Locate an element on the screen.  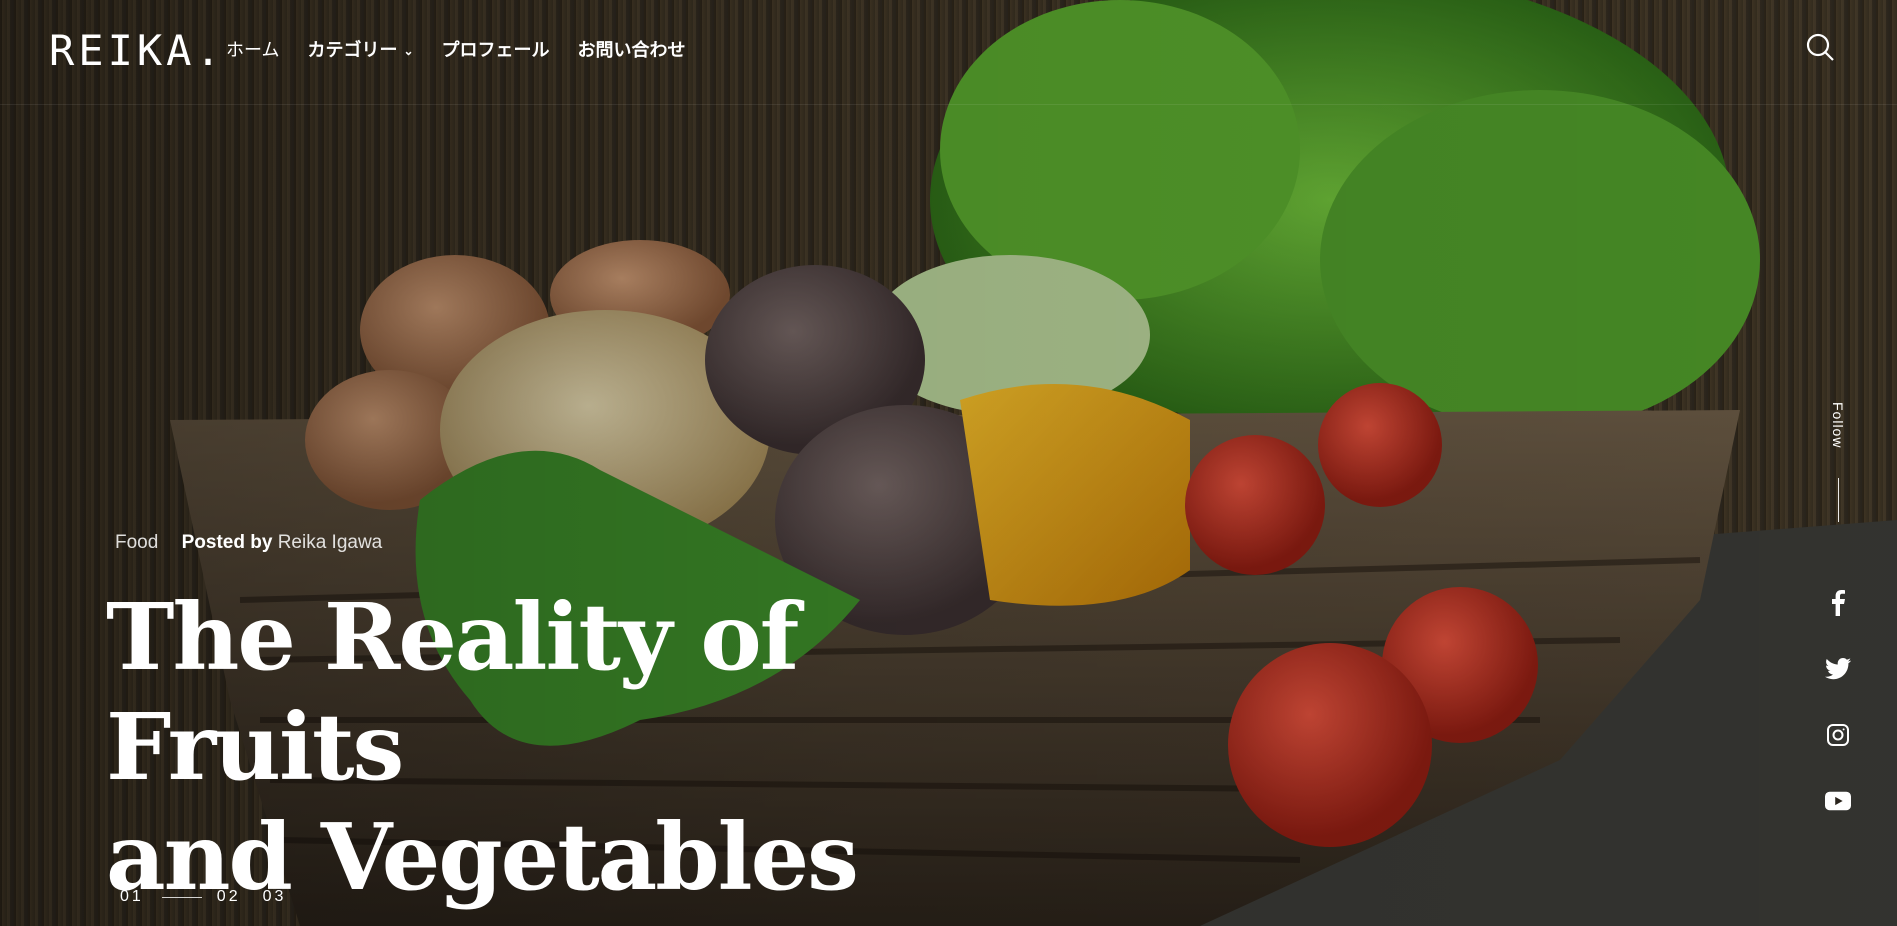
follow-label: Follow is located at coordinates (1838, 425).